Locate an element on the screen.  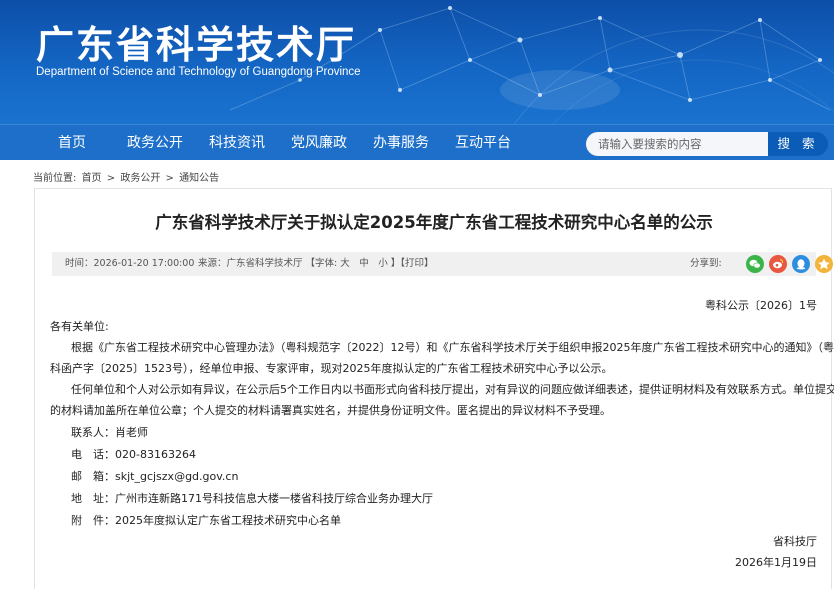
nav-item-services: 办事服务 is located at coordinates (401, 143).